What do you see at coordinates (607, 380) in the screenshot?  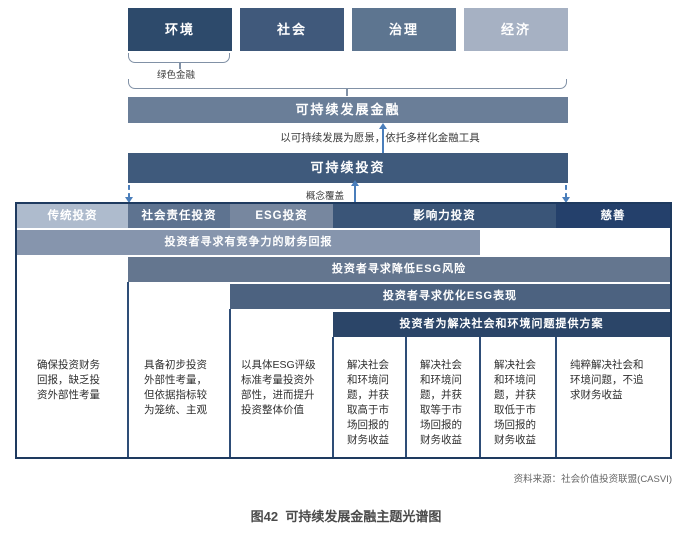 I see `description-philanthropy: 纯粹解决社会和环境问题，不追求财务收益` at bounding box center [607, 380].